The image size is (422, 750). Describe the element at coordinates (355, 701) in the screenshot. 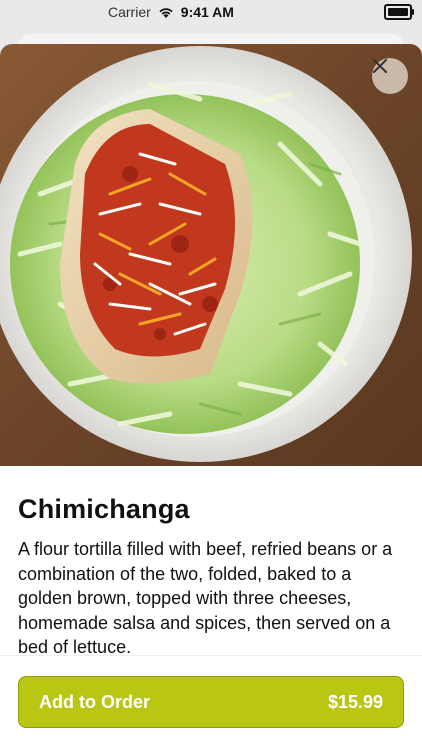

I see `order-price: $15.99` at that location.